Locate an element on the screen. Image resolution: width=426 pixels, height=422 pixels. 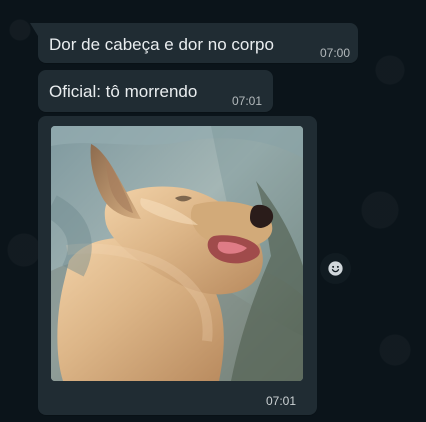
message-text: Oficial: tô morrendo is located at coordinates (123, 91).